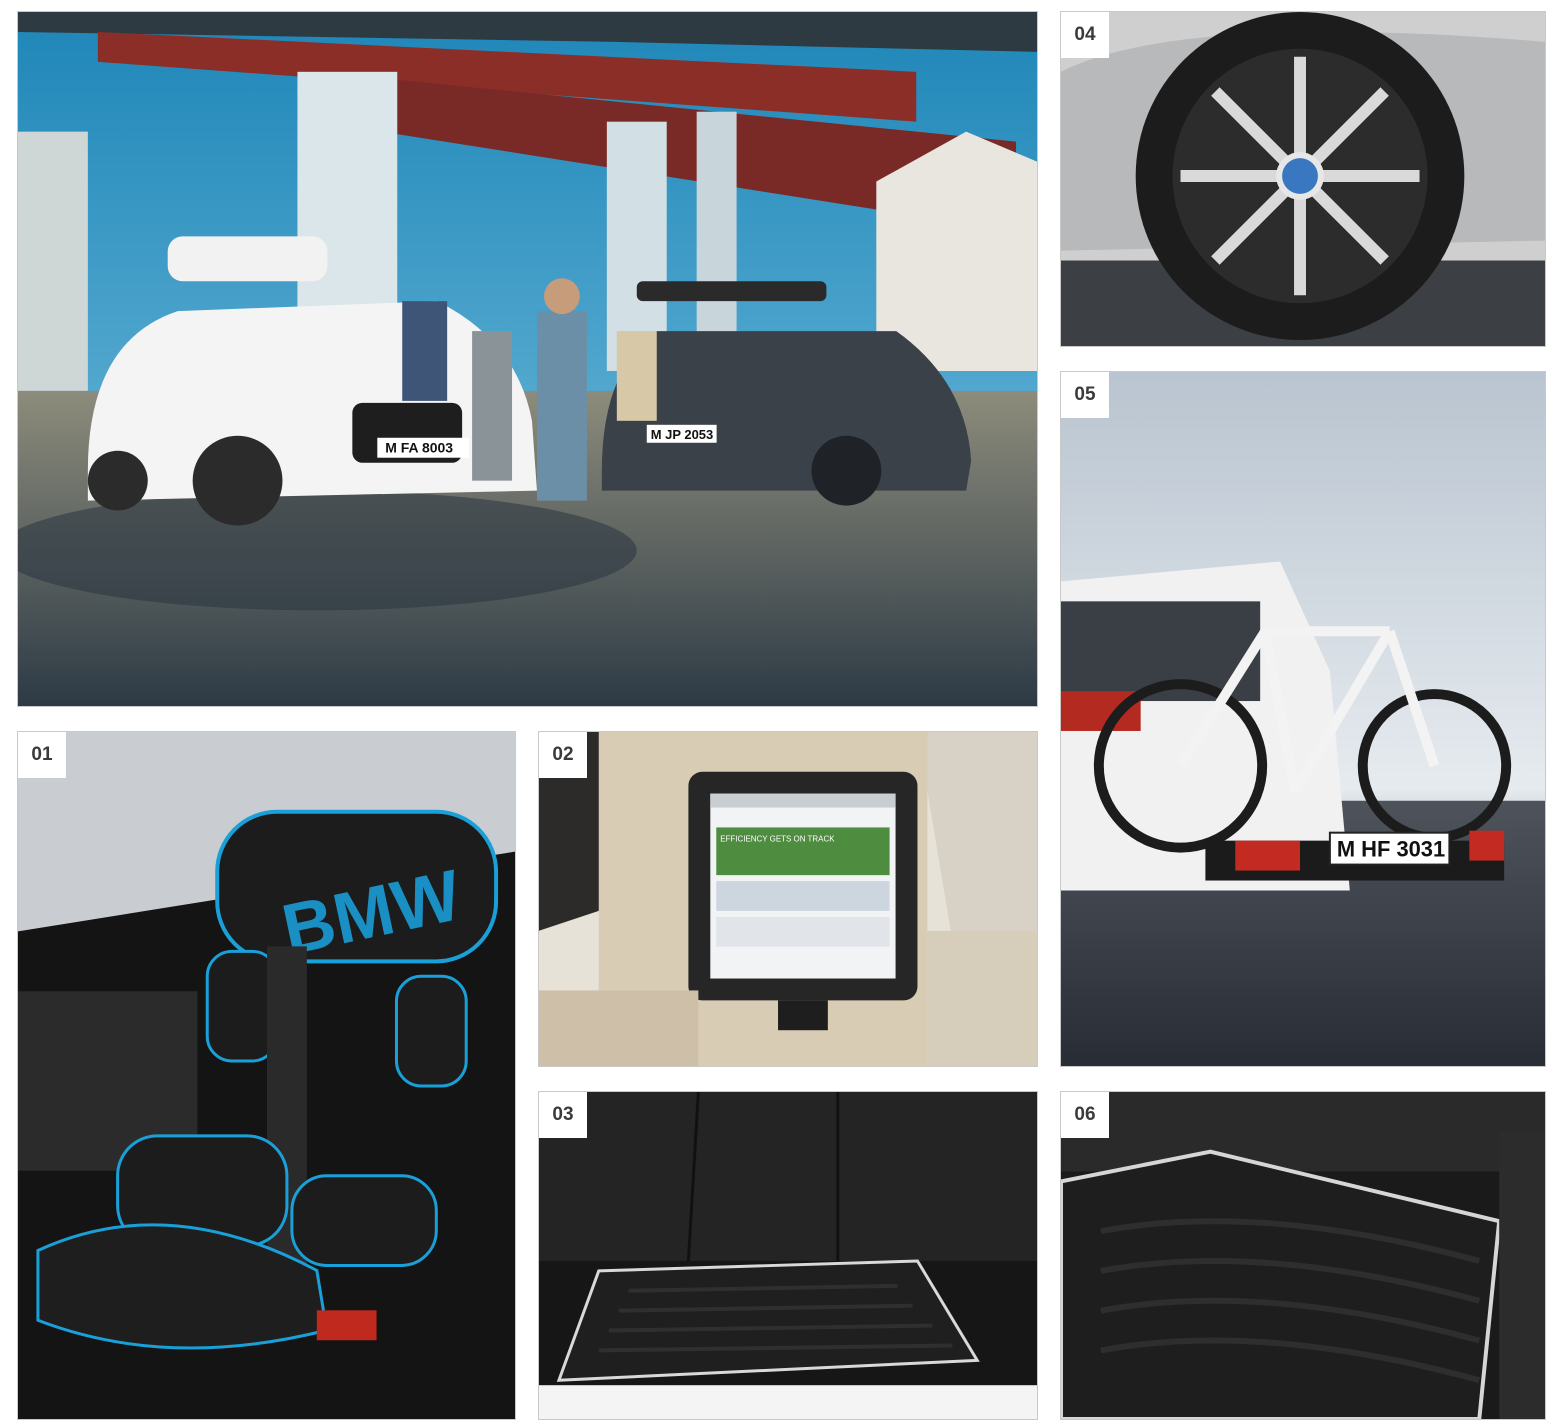  What do you see at coordinates (1085, 1115) in the screenshot?
I see `tile-number-06: 06` at bounding box center [1085, 1115].